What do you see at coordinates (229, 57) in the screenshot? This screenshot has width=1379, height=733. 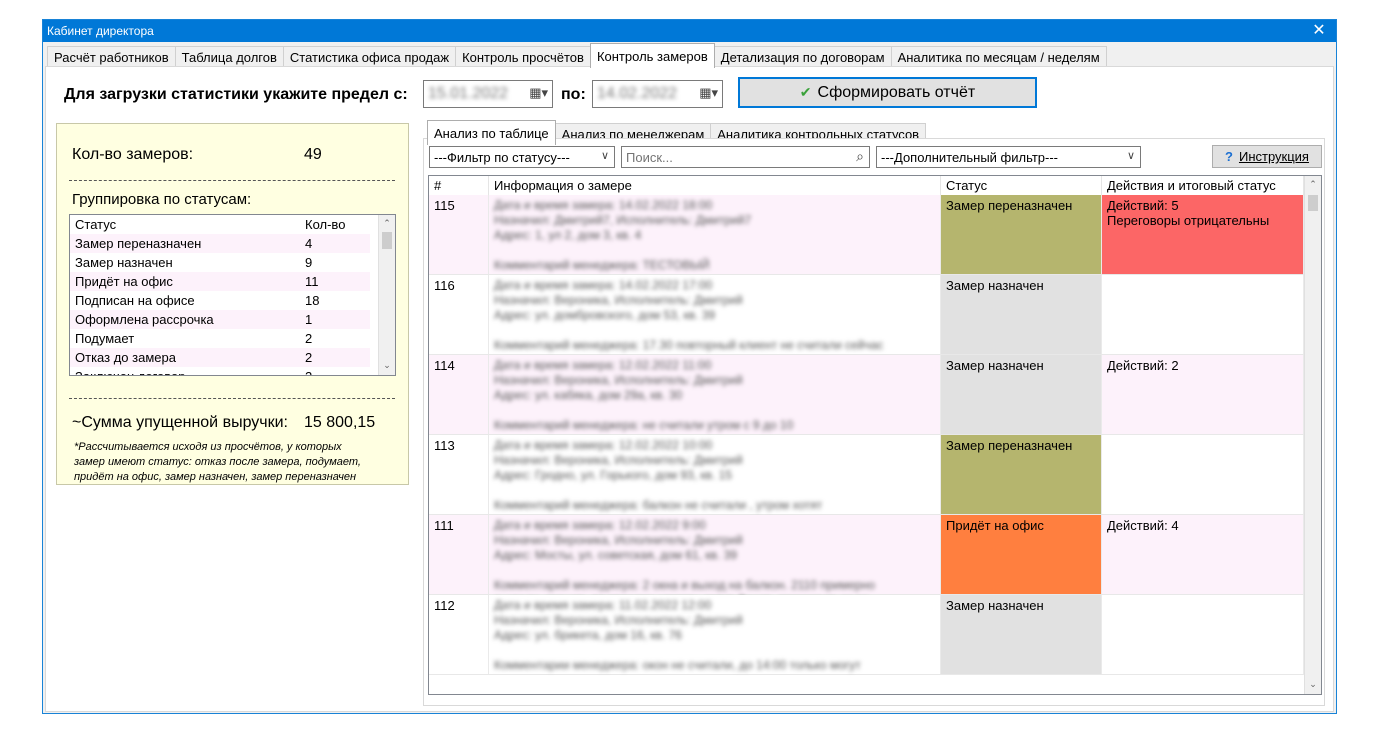 I see `tab-main-1: Таблица долгов` at bounding box center [229, 57].